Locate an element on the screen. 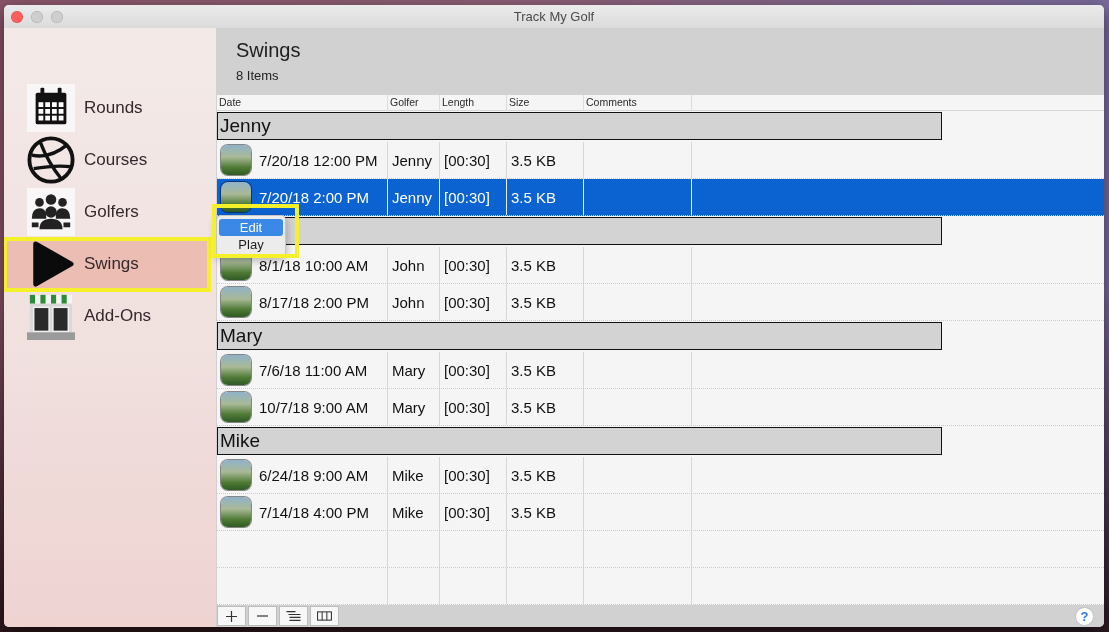 The image size is (1109, 632). column-header: Size is located at coordinates (545, 102).